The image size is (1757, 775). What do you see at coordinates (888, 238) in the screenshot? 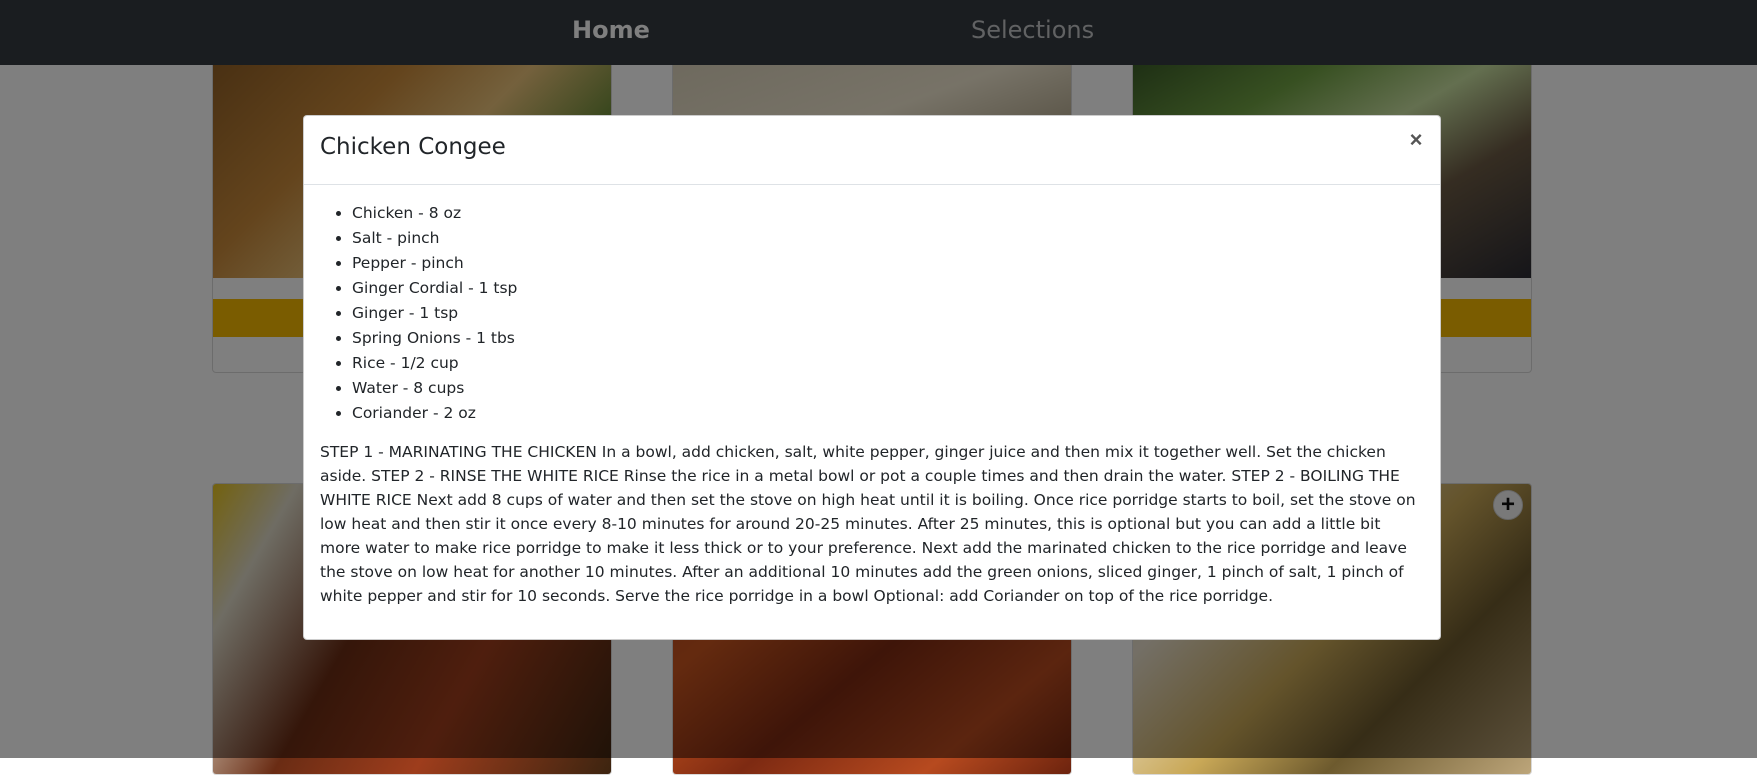
I see `ingredient-item: Salt - pinch` at bounding box center [888, 238].